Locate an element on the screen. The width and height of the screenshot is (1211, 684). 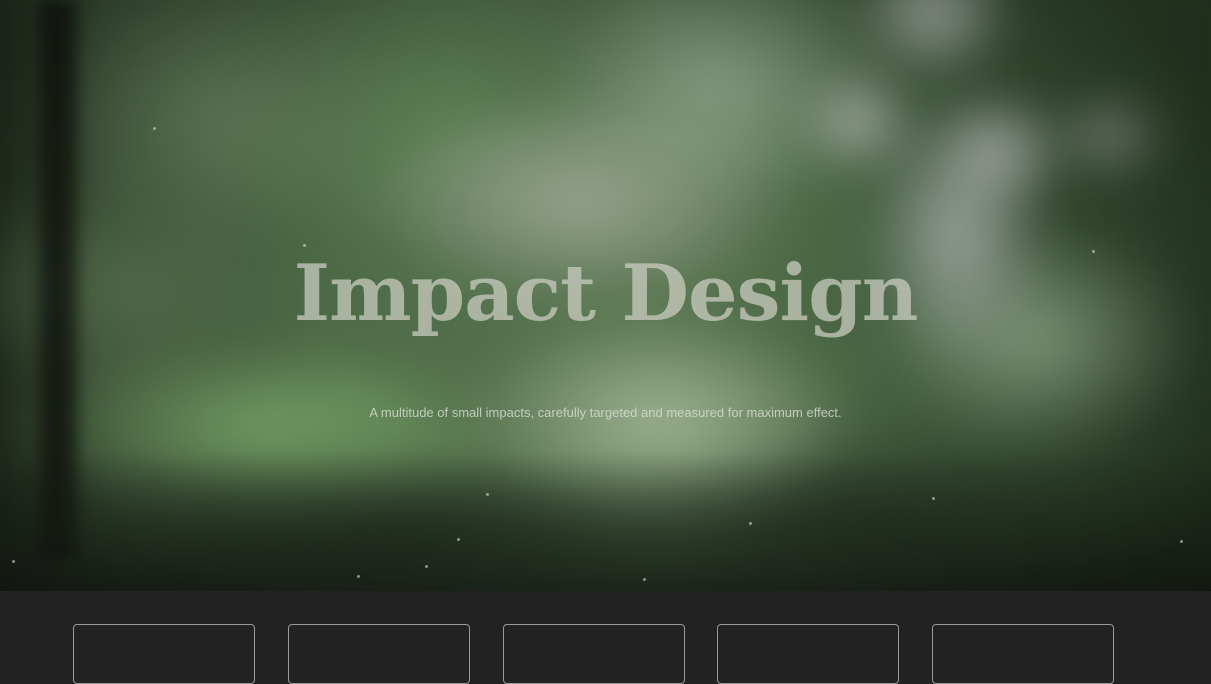
hero-title: Impact Design is located at coordinates (606, 293).